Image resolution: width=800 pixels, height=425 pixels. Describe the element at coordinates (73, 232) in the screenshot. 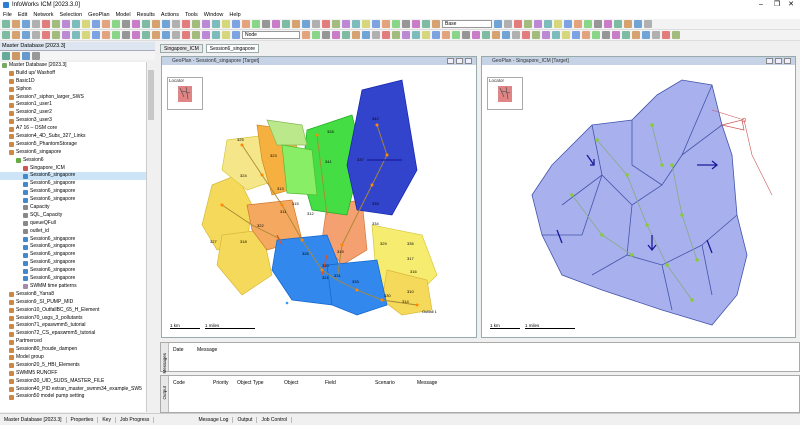

I see `tree-item: outlet_id` at that location.